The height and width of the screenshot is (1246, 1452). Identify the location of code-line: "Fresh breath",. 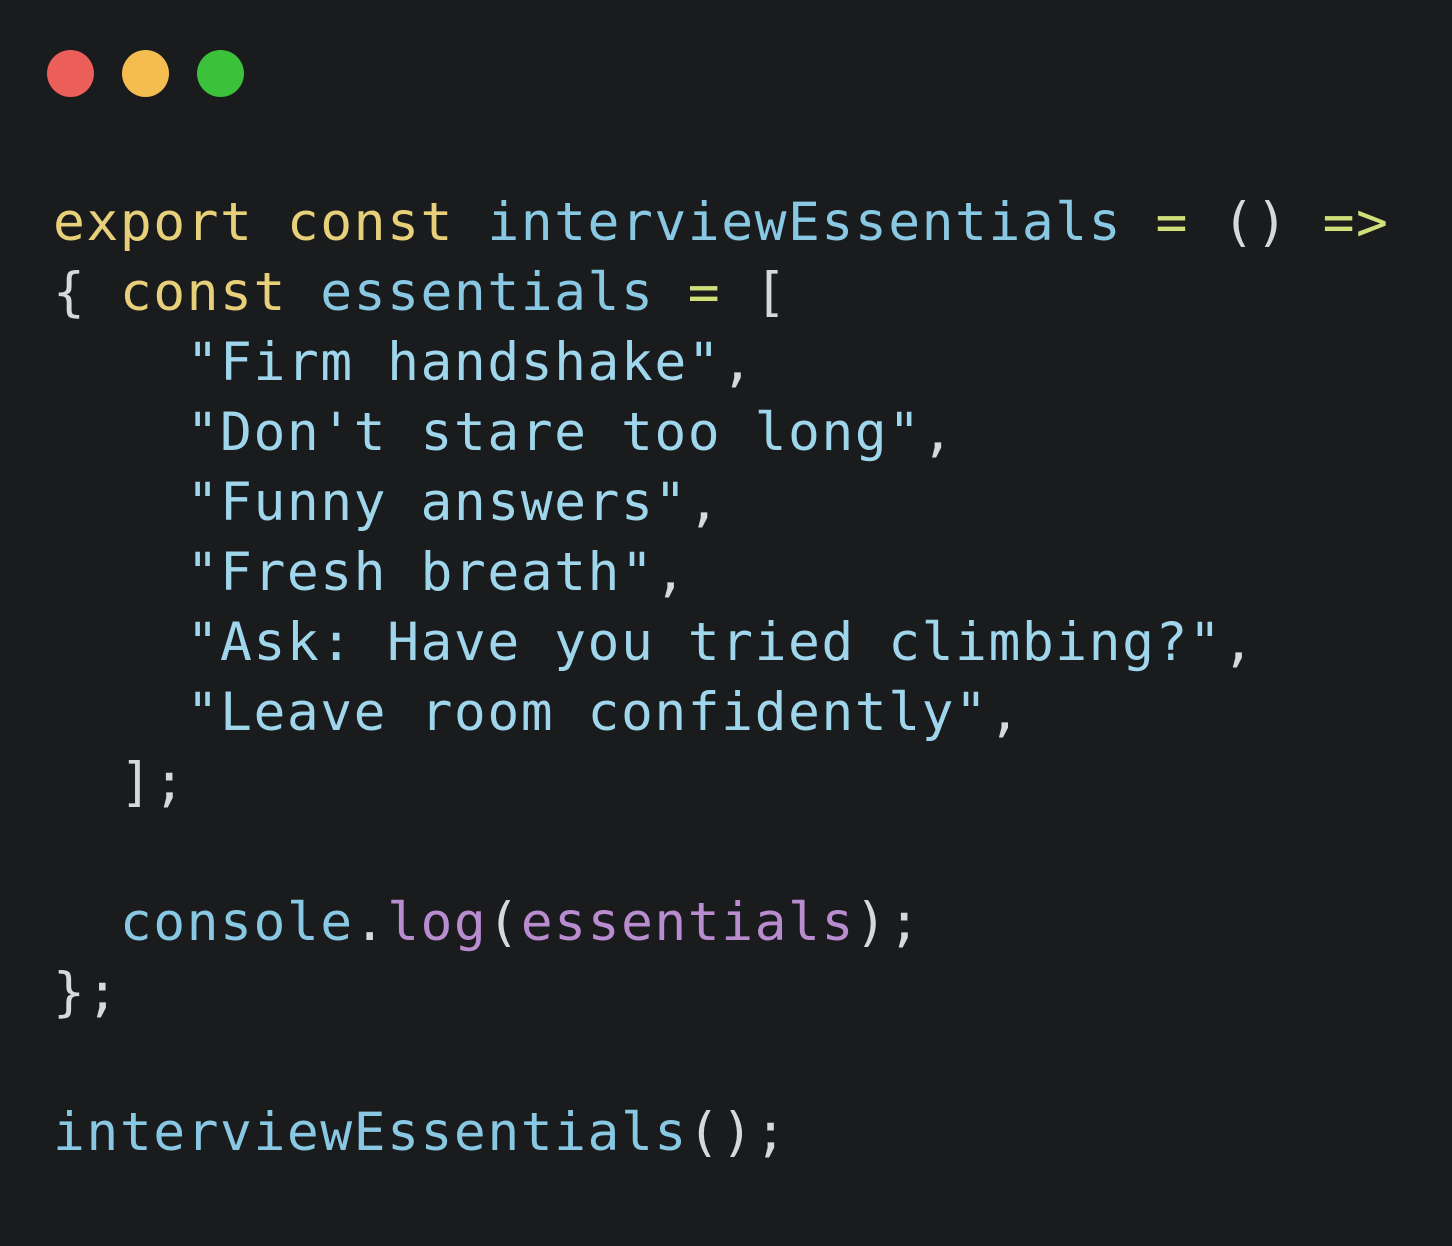
(721, 573).